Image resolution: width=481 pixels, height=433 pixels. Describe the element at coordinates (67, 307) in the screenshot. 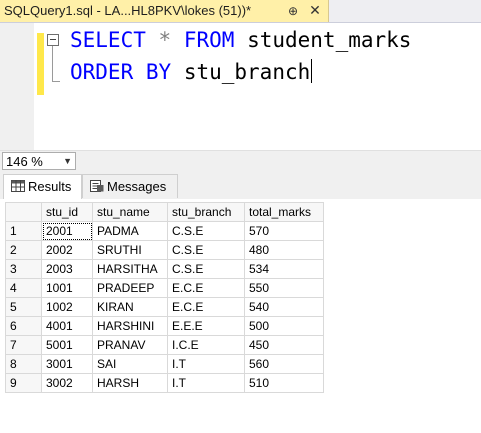

I see `cell-stu-id: 1002` at that location.